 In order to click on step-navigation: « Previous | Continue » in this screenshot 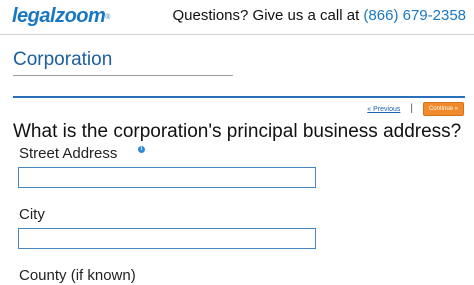, I will do `click(415, 109)`.